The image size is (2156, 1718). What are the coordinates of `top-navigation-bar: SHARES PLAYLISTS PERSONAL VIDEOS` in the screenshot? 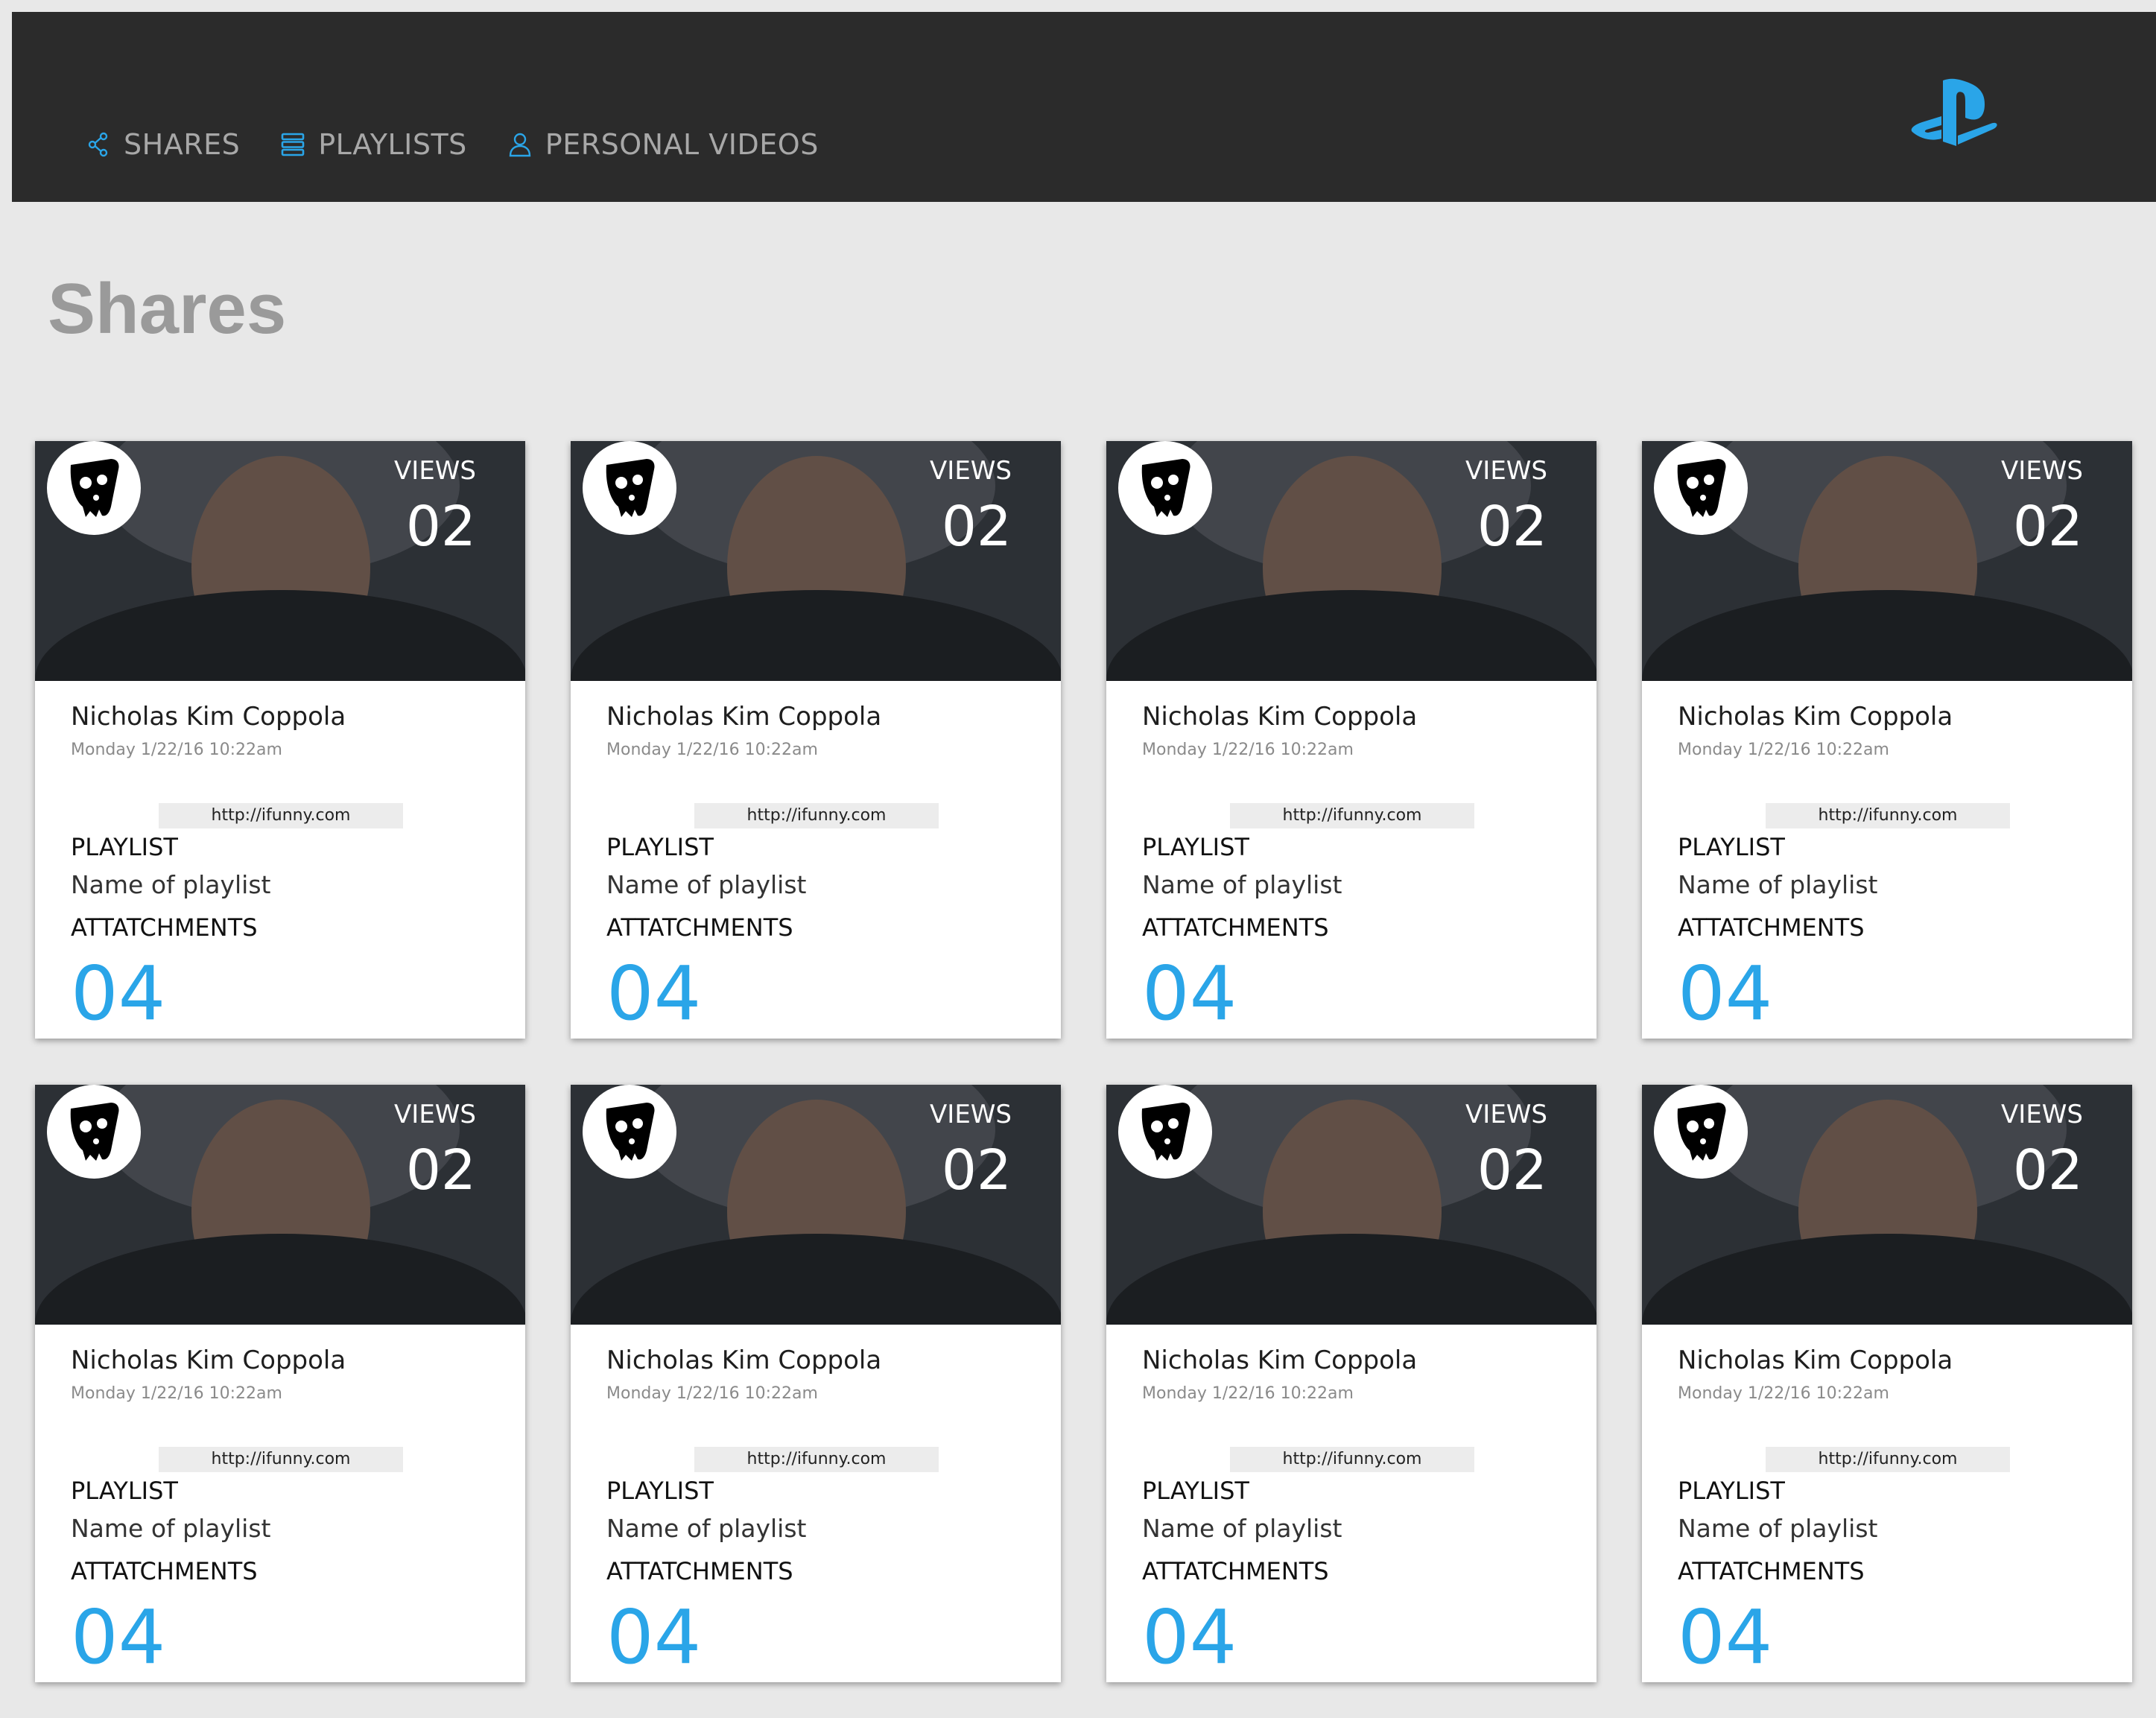 It's located at (1084, 107).